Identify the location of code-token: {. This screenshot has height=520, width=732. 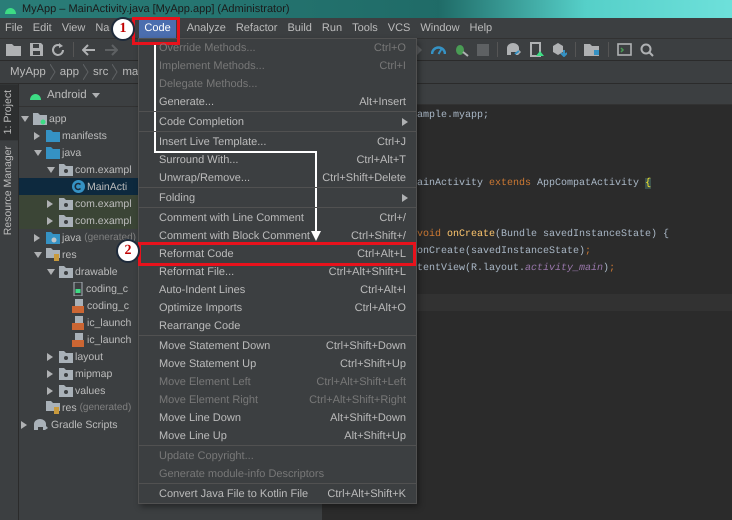
(648, 183).